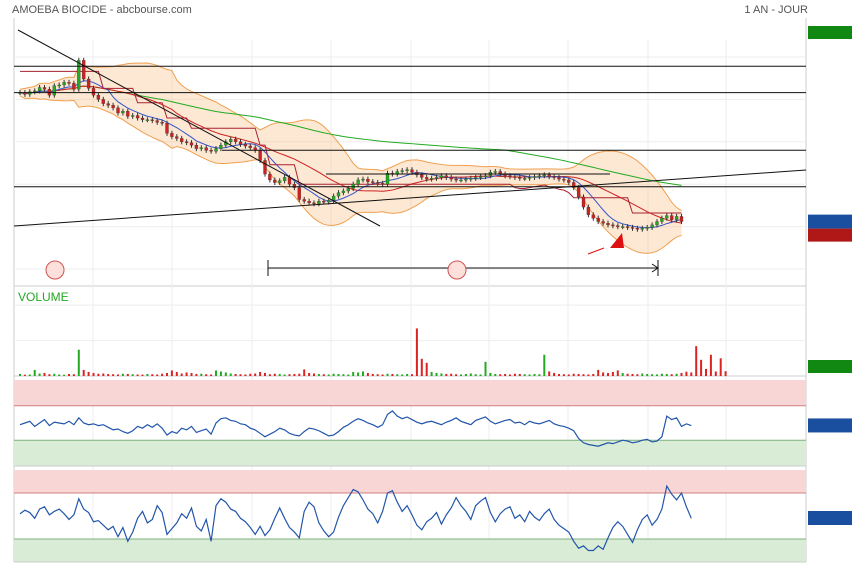 This screenshot has height=580, width=855. What do you see at coordinates (410, 453) in the screenshot?
I see `oversold-zone` at bounding box center [410, 453].